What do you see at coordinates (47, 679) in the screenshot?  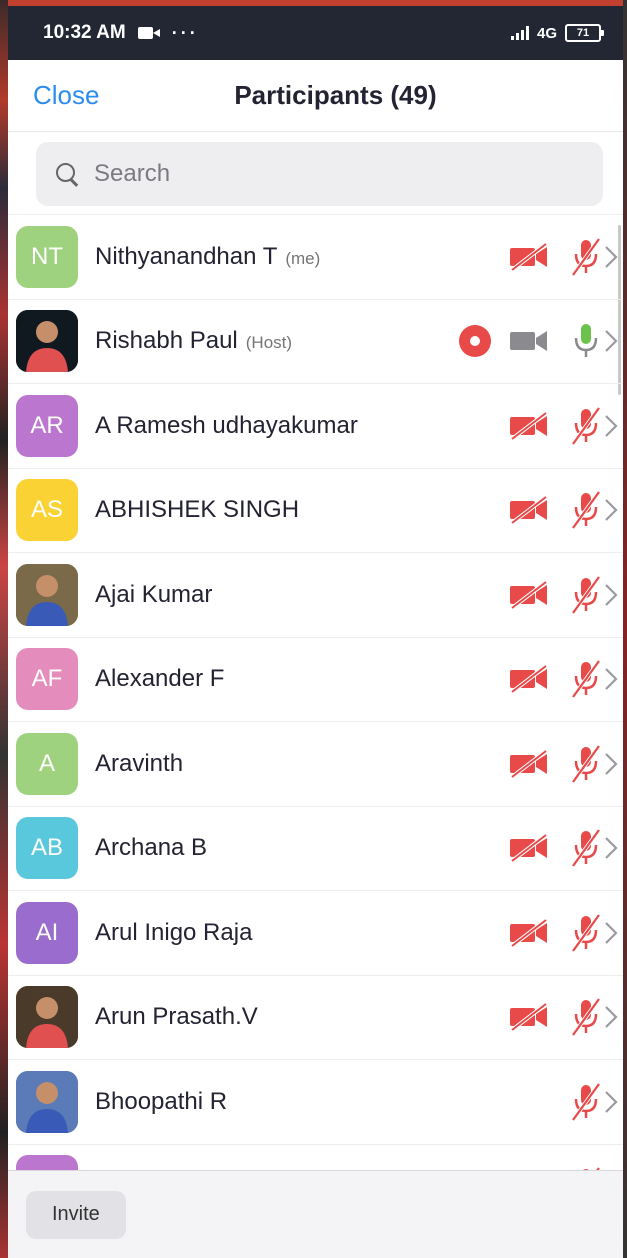 I see `avatar: AF` at bounding box center [47, 679].